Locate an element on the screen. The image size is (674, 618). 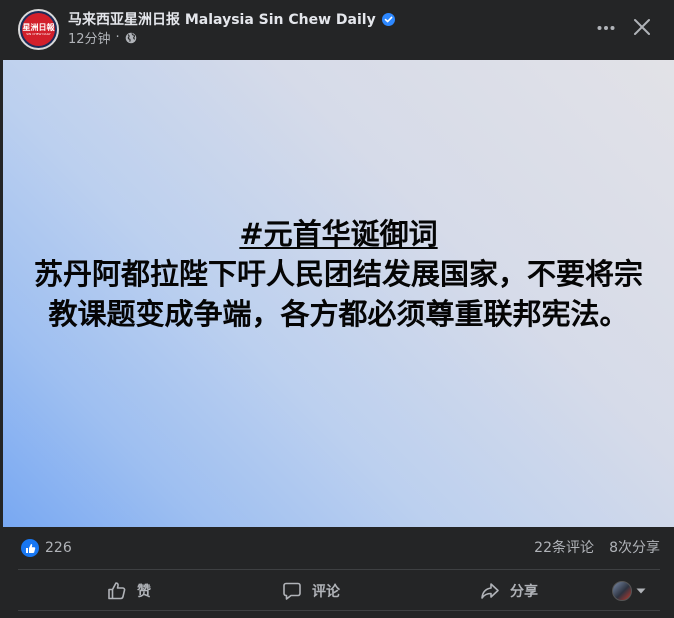
comment-icon is located at coordinates (292, 591).